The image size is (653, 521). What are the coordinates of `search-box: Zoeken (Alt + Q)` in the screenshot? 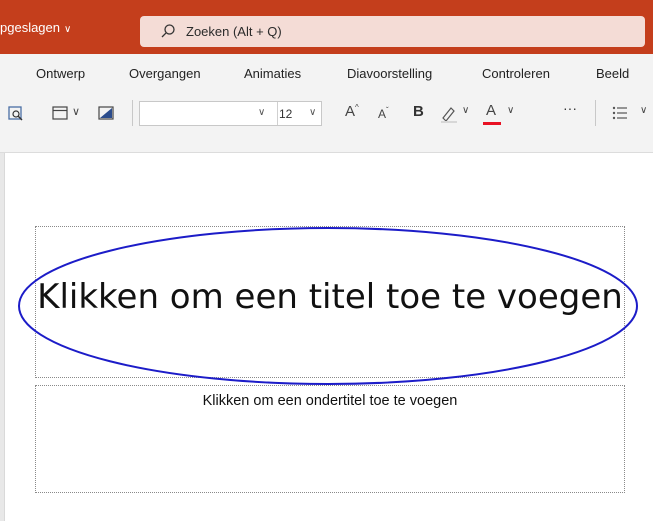 It's located at (392, 31).